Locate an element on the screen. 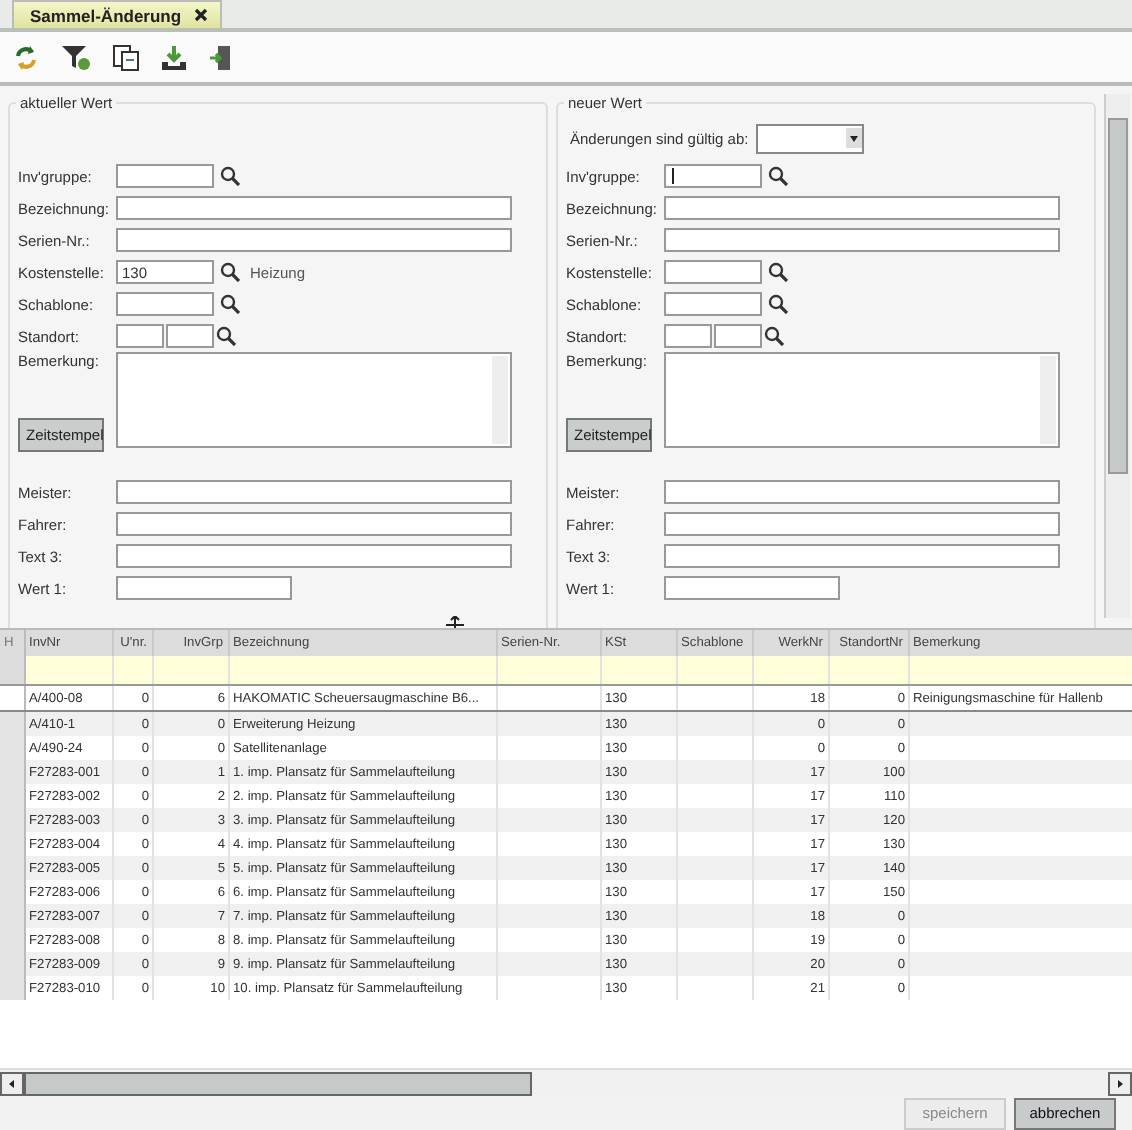 The height and width of the screenshot is (1130, 1132). right-arrow-icon is located at coordinates (1120, 1083).